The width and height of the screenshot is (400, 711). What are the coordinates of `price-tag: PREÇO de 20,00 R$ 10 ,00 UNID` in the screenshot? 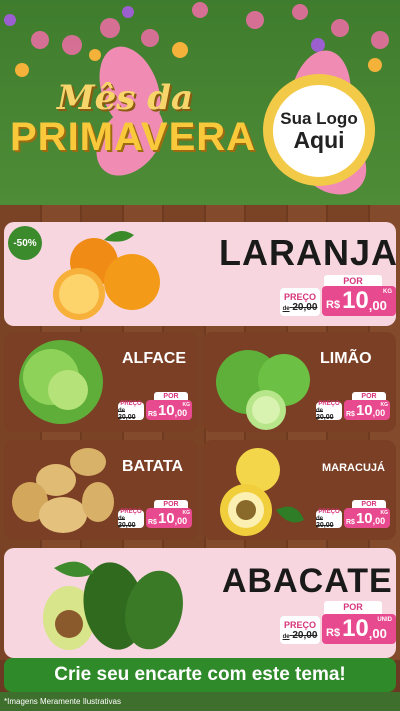 It's located at (338, 629).